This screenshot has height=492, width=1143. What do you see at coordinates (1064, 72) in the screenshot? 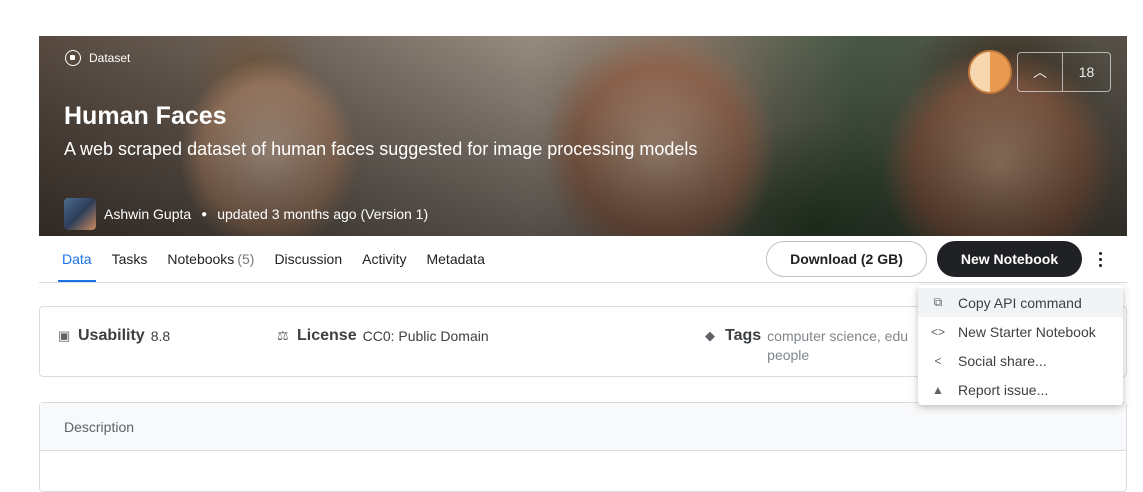
I see `vote-widget: ︿ 18` at bounding box center [1064, 72].